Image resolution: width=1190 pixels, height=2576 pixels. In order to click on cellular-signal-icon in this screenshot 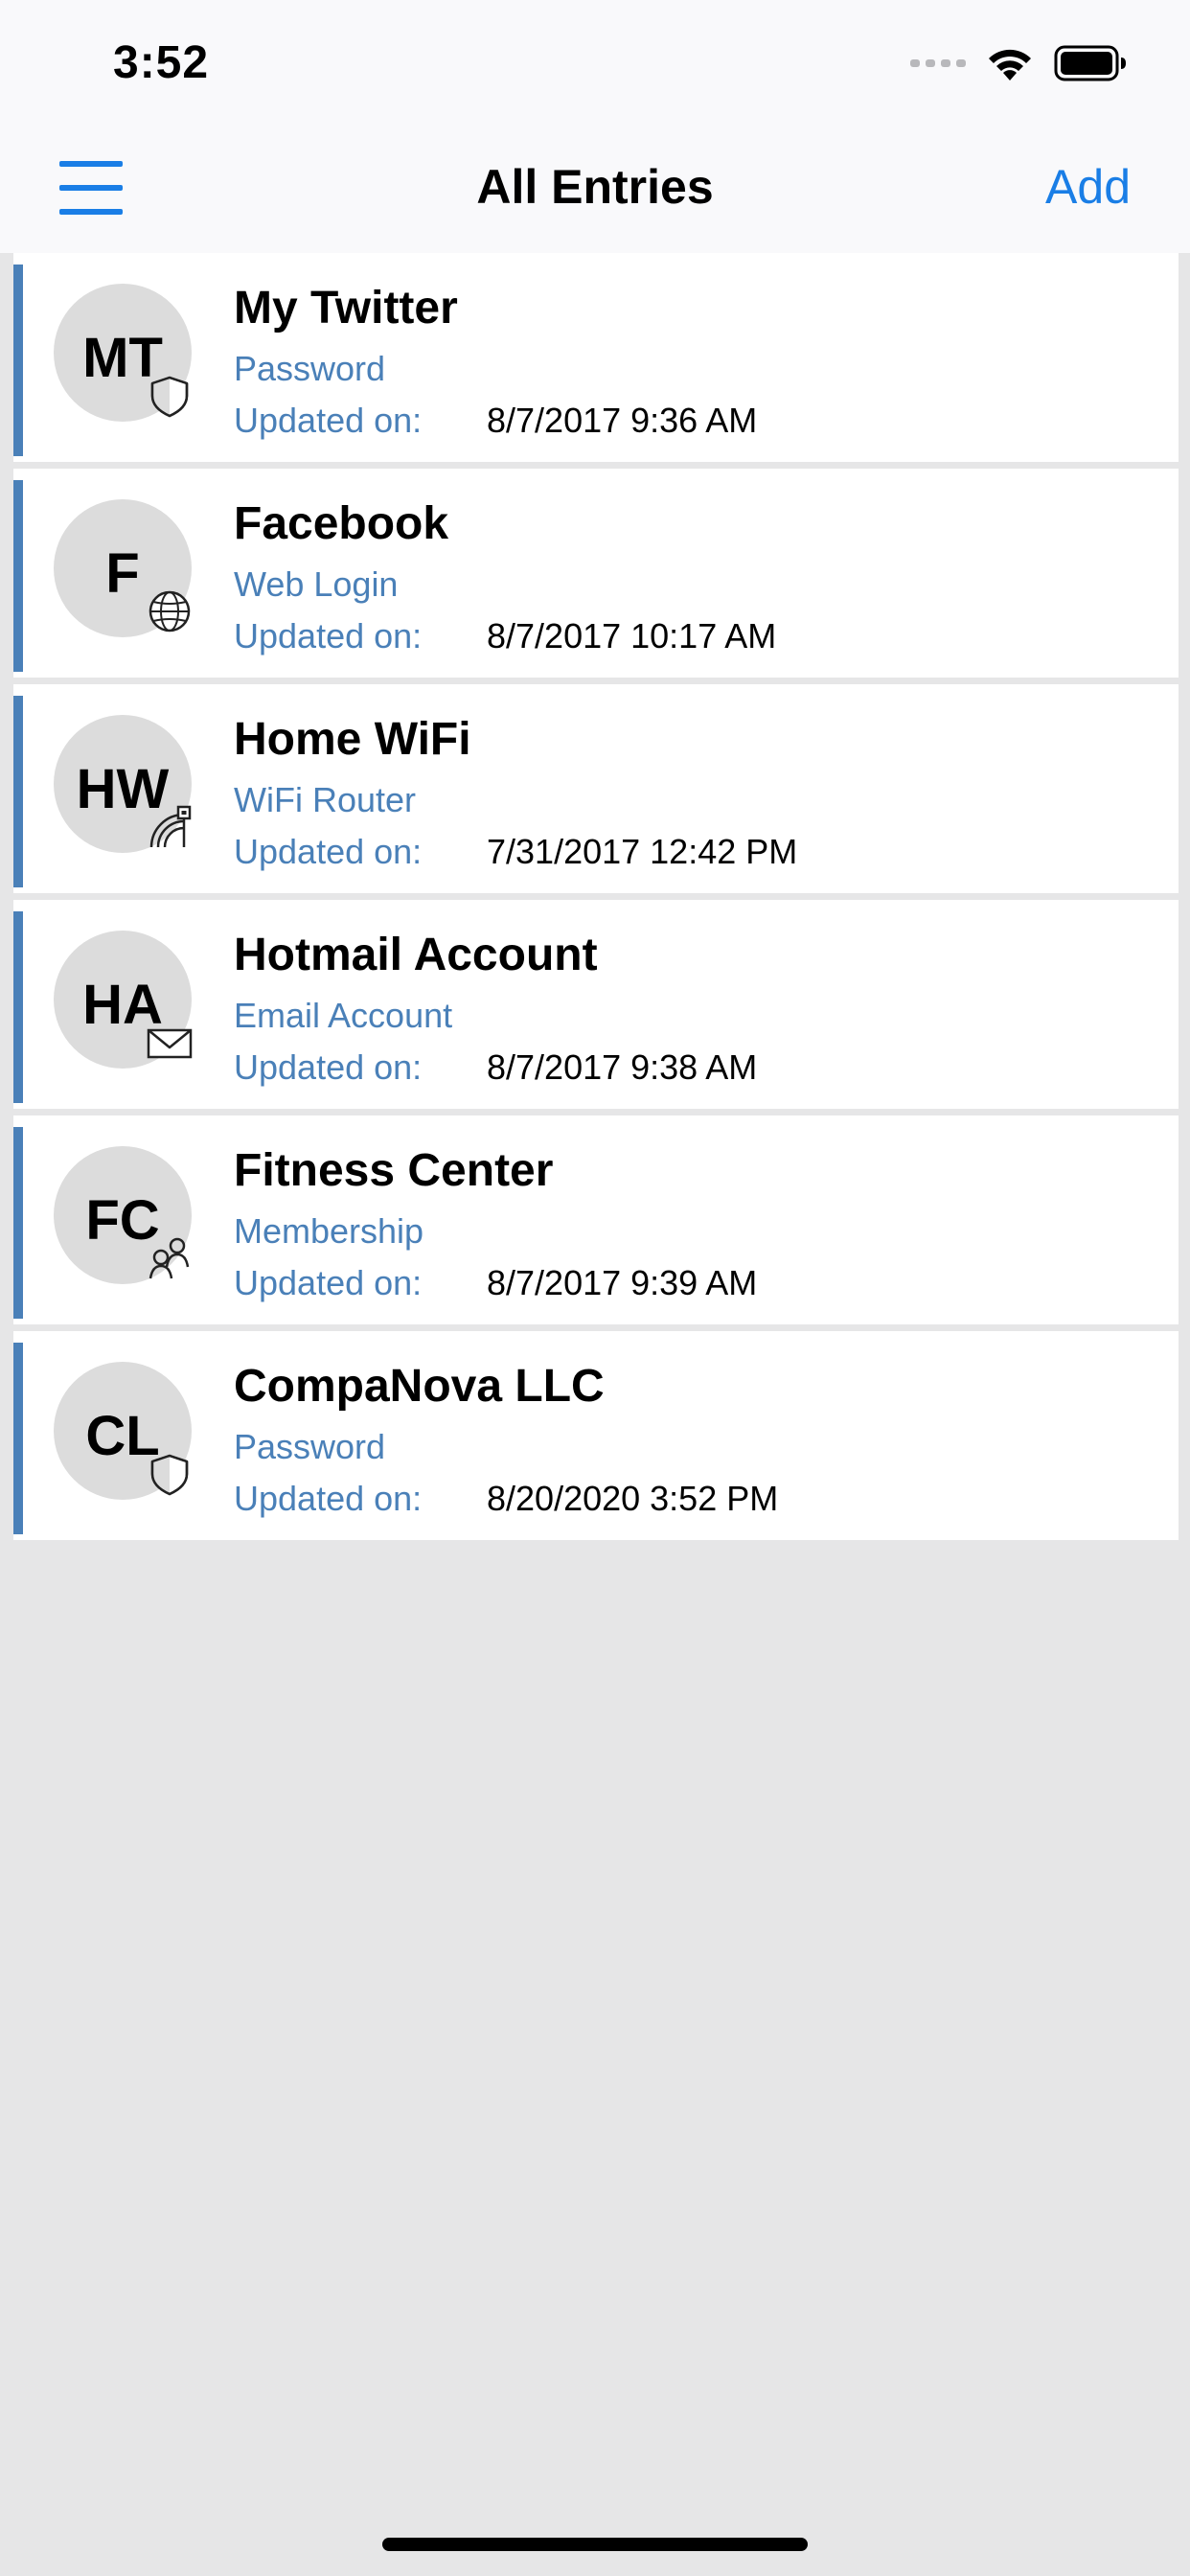, I will do `click(938, 63)`.